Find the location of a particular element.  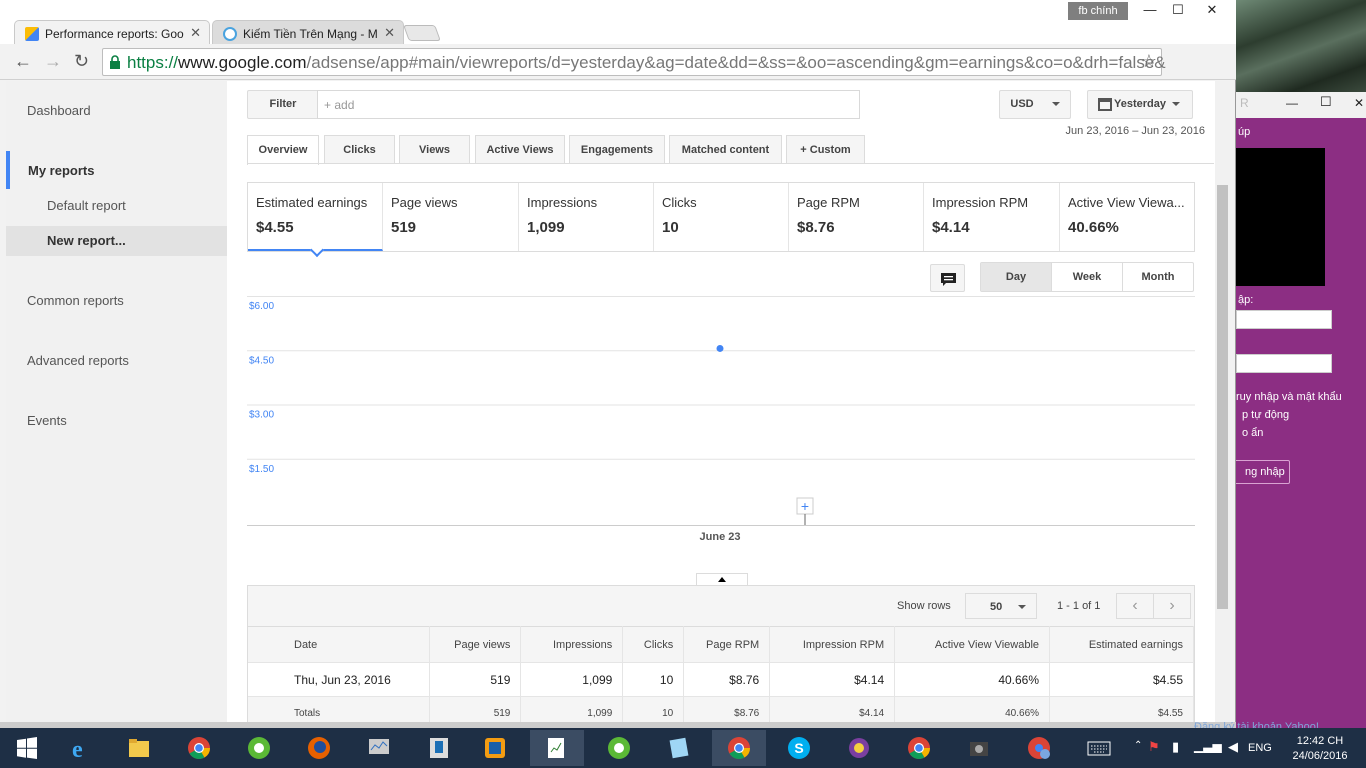

yahoo-title-fragment: R is located at coordinates (1244, 103).